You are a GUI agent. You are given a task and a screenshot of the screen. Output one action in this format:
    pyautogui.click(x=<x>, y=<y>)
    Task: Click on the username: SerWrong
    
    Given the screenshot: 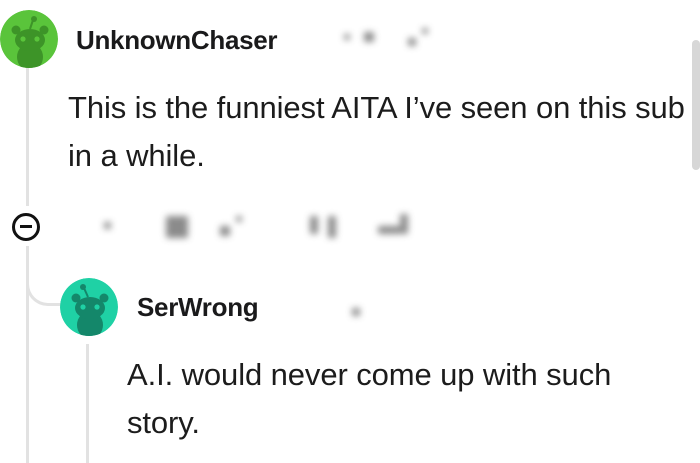 What is the action you would take?
    pyautogui.click(x=198, y=307)
    